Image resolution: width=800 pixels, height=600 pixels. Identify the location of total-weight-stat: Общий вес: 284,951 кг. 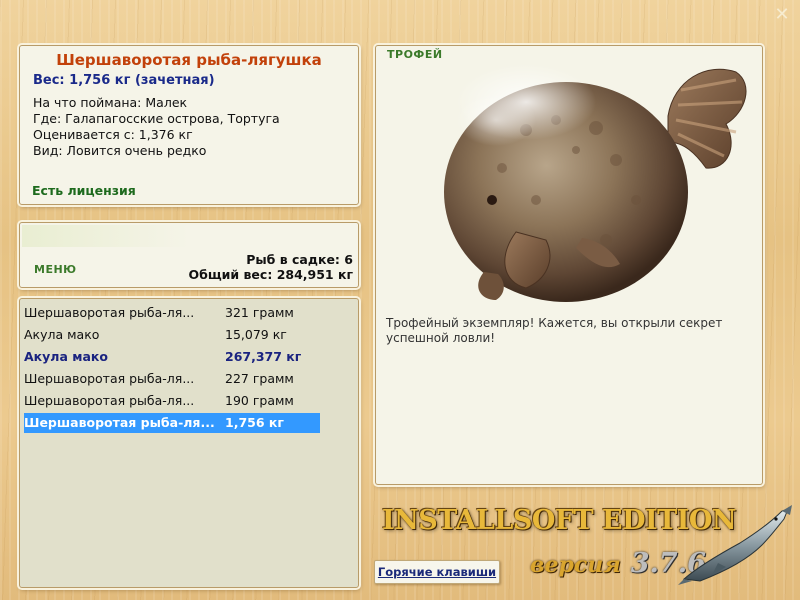
(270, 274).